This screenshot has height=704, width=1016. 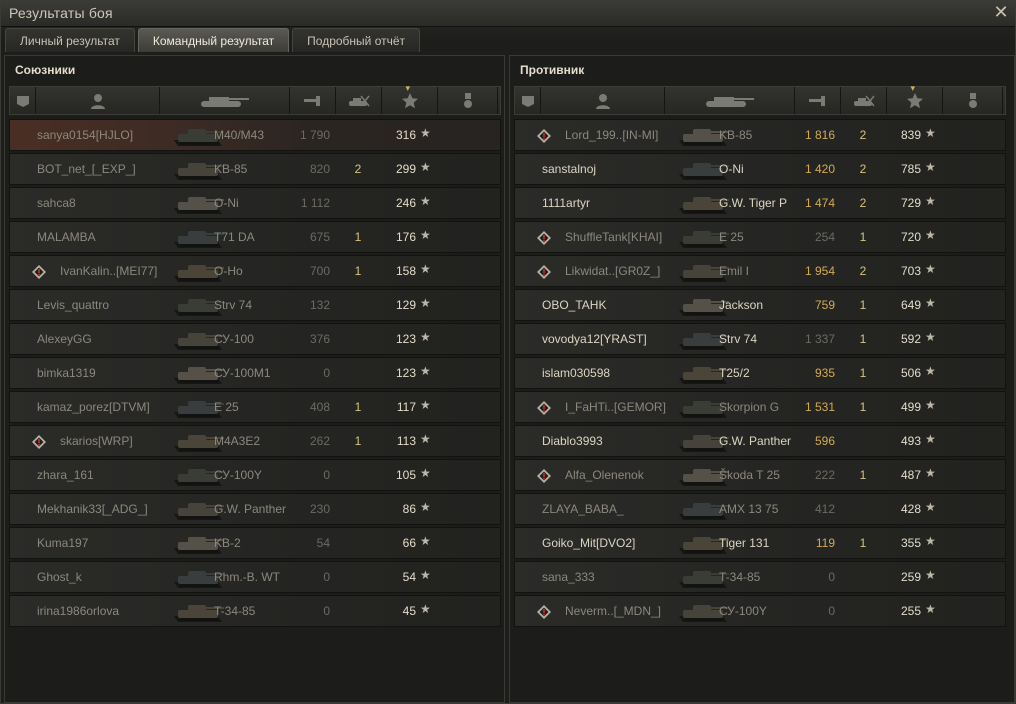 What do you see at coordinates (760, 135) in the screenshot?
I see `player-row: Lord_199..[IN-MI] KB-85 1 816 2 839 ★` at bounding box center [760, 135].